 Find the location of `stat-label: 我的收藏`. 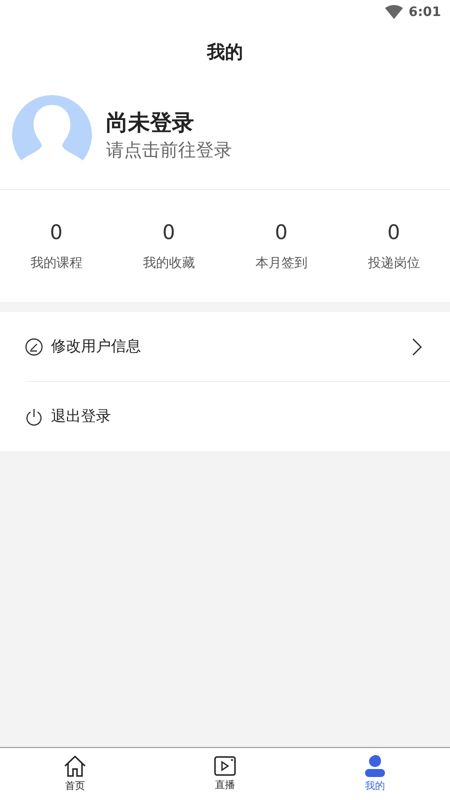

stat-label: 我的收藏 is located at coordinates (168, 263).